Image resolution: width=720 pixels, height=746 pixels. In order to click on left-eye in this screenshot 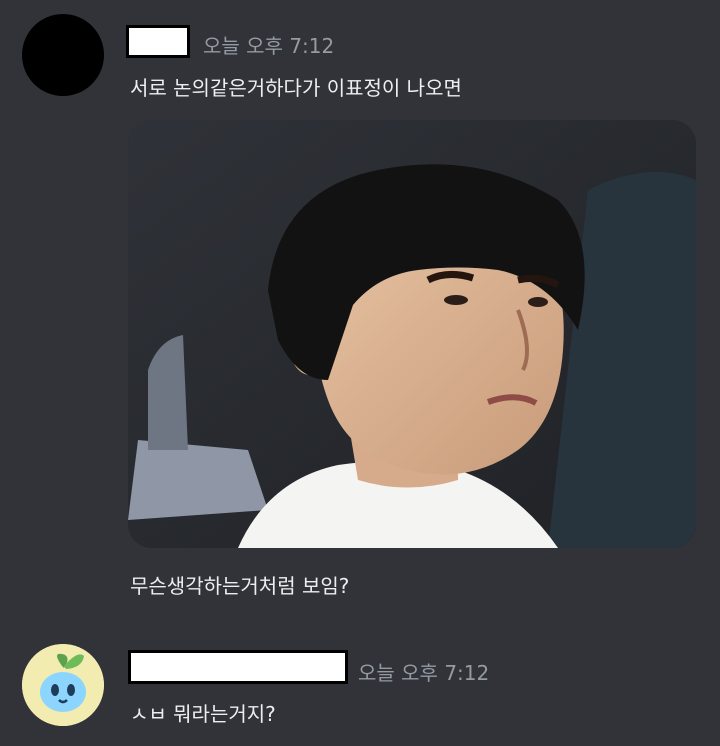, I will do `click(456, 300)`.